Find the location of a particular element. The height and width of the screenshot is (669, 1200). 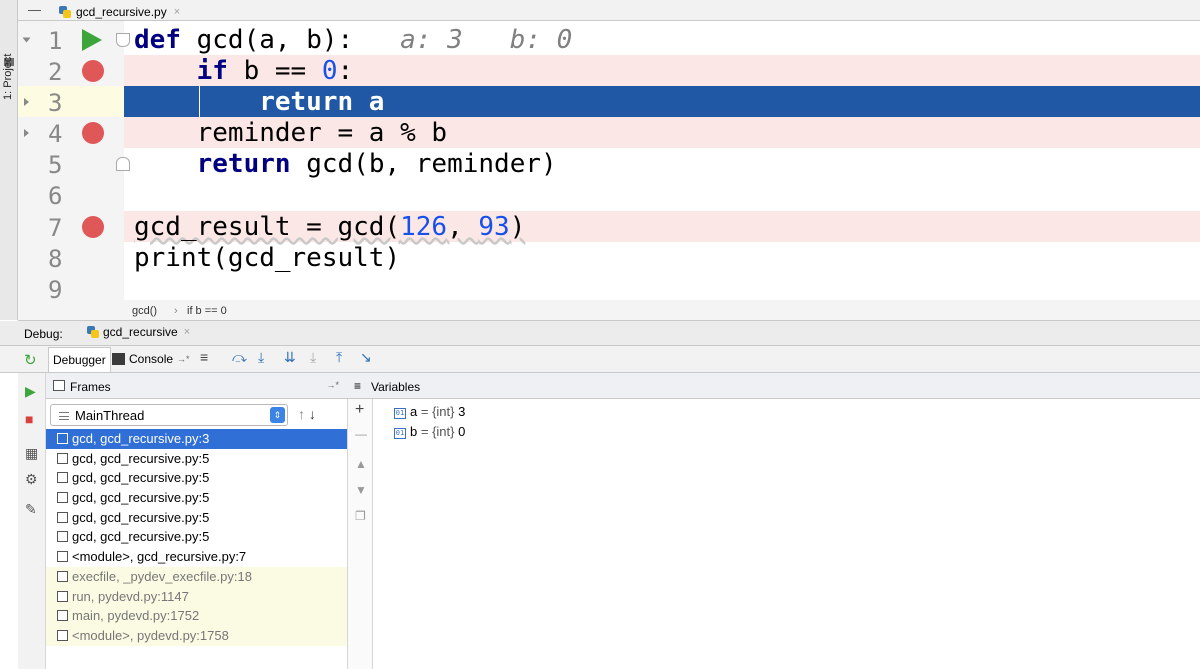

project-tool-strip: 1: Project is located at coordinates (9, 160).